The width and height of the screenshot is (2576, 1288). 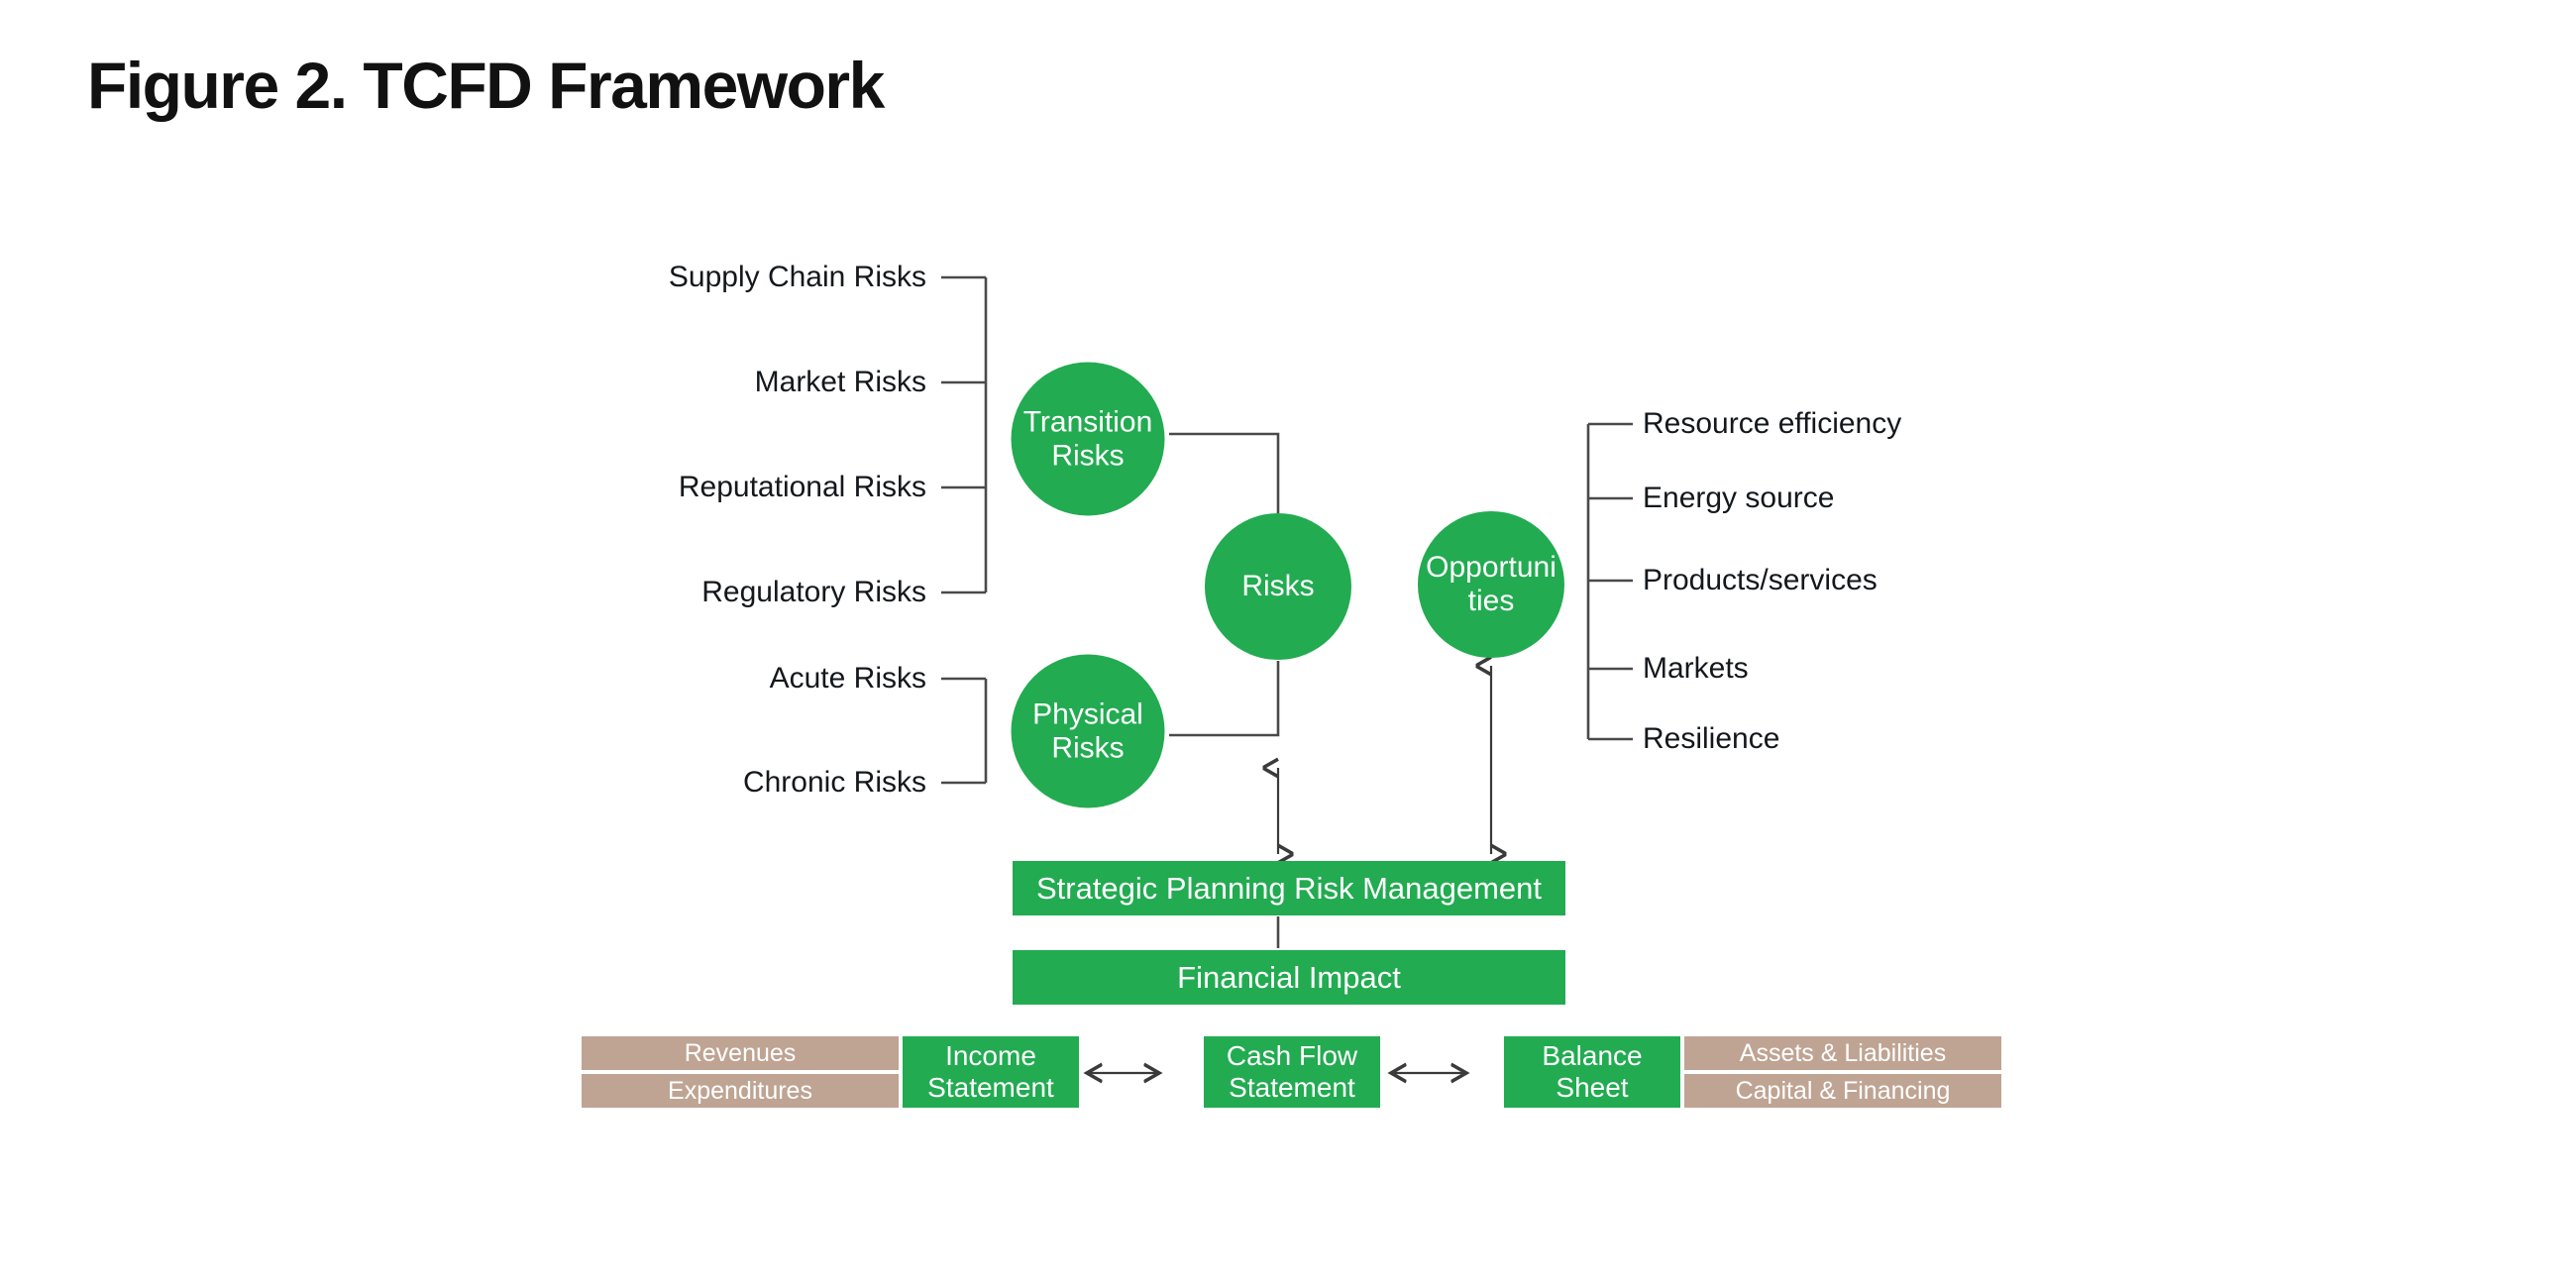 I want to click on stmt-income-line2: Statement, so click(x=990, y=1087).